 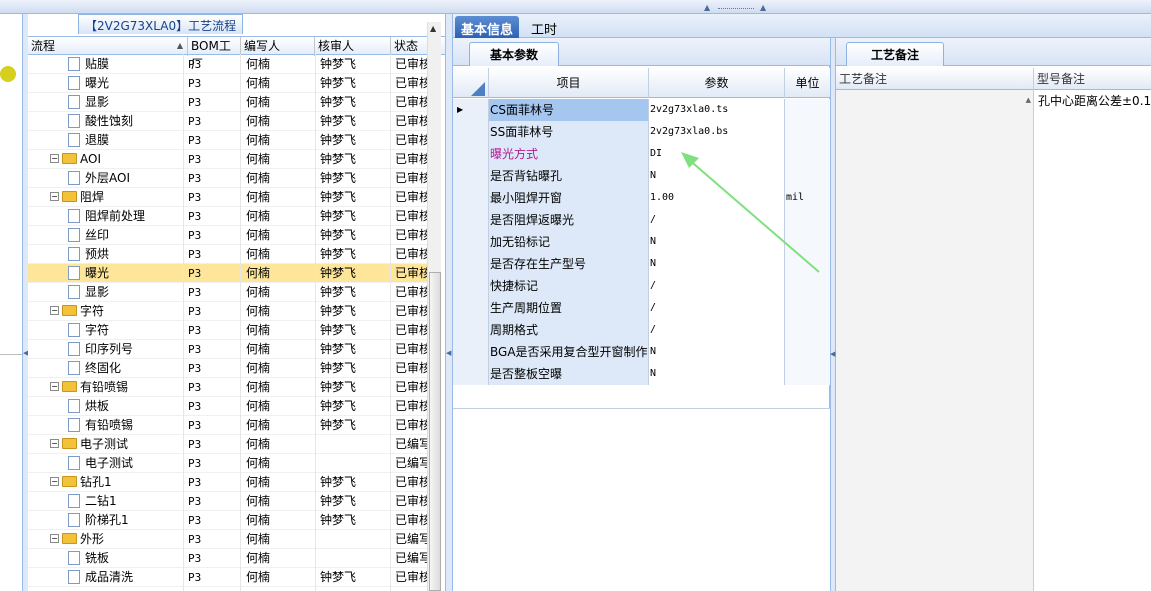 What do you see at coordinates (228, 387) in the screenshot?
I see `tree-row: − 有铅喷锡 P3 何楠 钟梦飞 已审核` at bounding box center [228, 387].